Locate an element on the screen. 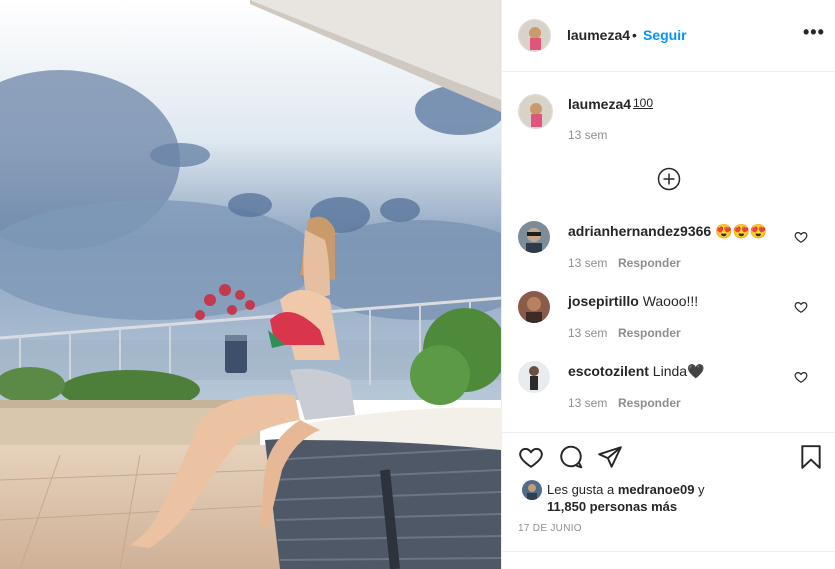 This screenshot has width=835, height=569. bookmark-icon is located at coordinates (811, 457).